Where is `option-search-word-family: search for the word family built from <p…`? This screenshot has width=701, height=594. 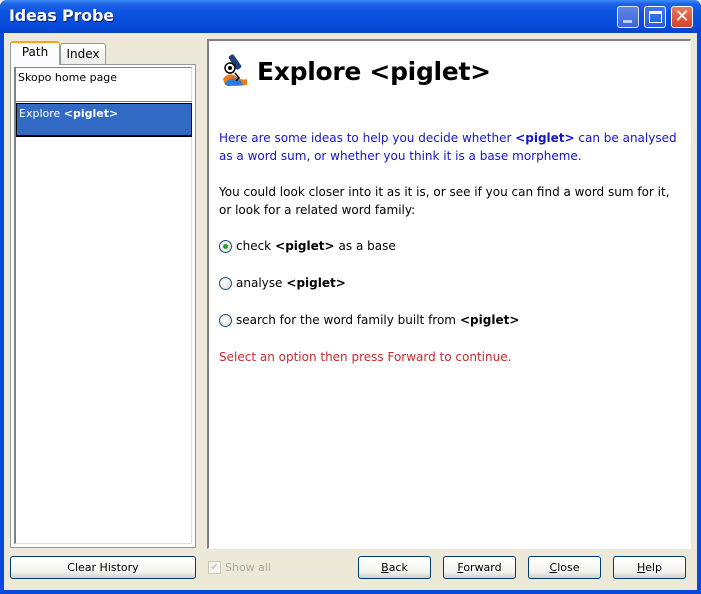
option-search-word-family: search for the word family built from <p… is located at coordinates (369, 320).